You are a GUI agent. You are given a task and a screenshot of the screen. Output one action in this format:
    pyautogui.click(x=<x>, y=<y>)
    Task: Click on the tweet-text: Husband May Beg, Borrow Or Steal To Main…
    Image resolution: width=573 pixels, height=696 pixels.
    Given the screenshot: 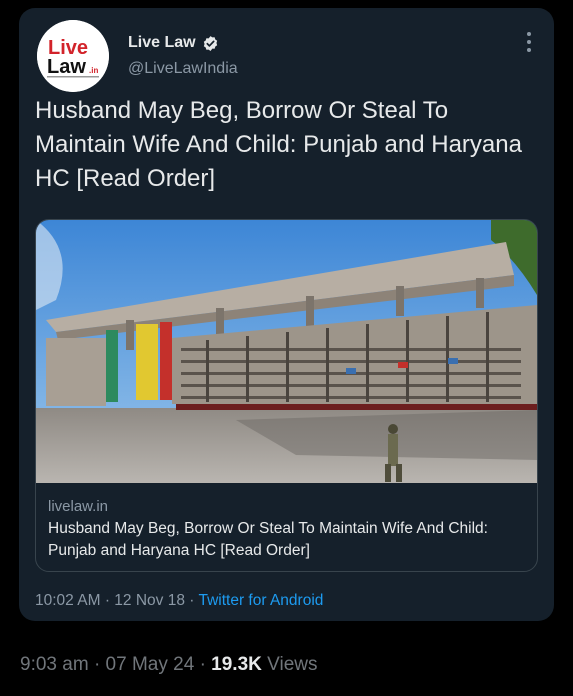 What is the action you would take?
    pyautogui.click(x=278, y=144)
    